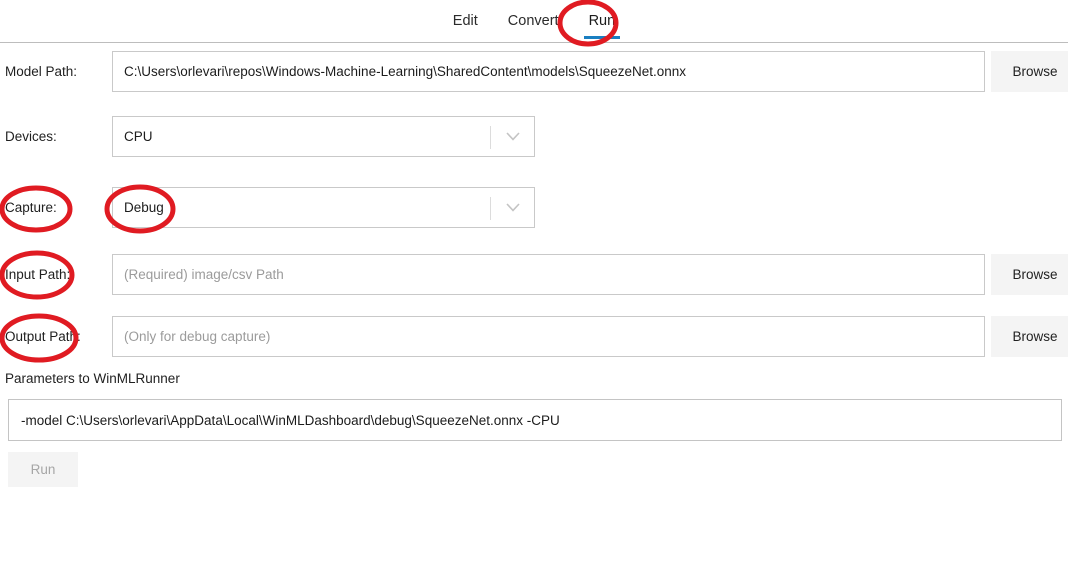 Image resolution: width=1068 pixels, height=563 pixels. What do you see at coordinates (138, 136) in the screenshot?
I see `devices-select-value: CPU` at bounding box center [138, 136].